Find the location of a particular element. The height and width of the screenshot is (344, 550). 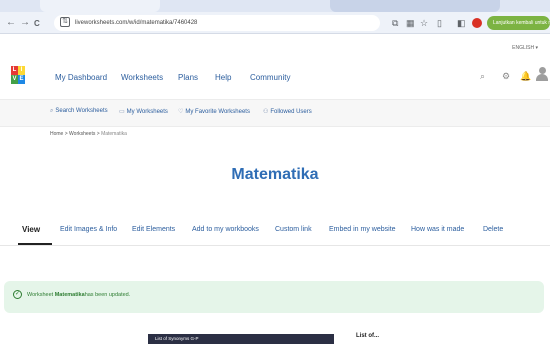

breadcrumb-home: Home is located at coordinates (56, 134).